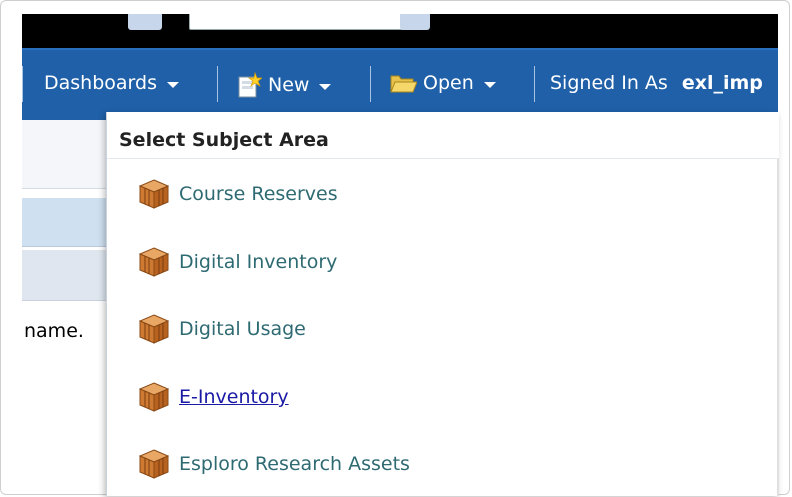 This screenshot has height=497, width=792. Describe the element at coordinates (100, 83) in the screenshot. I see `dashboards-label: Dashboards` at that location.